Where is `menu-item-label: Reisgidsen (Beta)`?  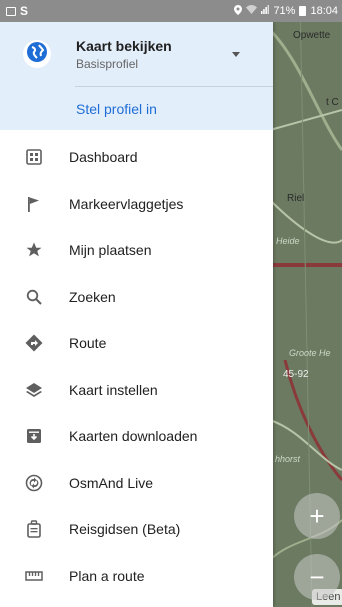 menu-item-label: Reisgidsen (Beta) is located at coordinates (125, 529).